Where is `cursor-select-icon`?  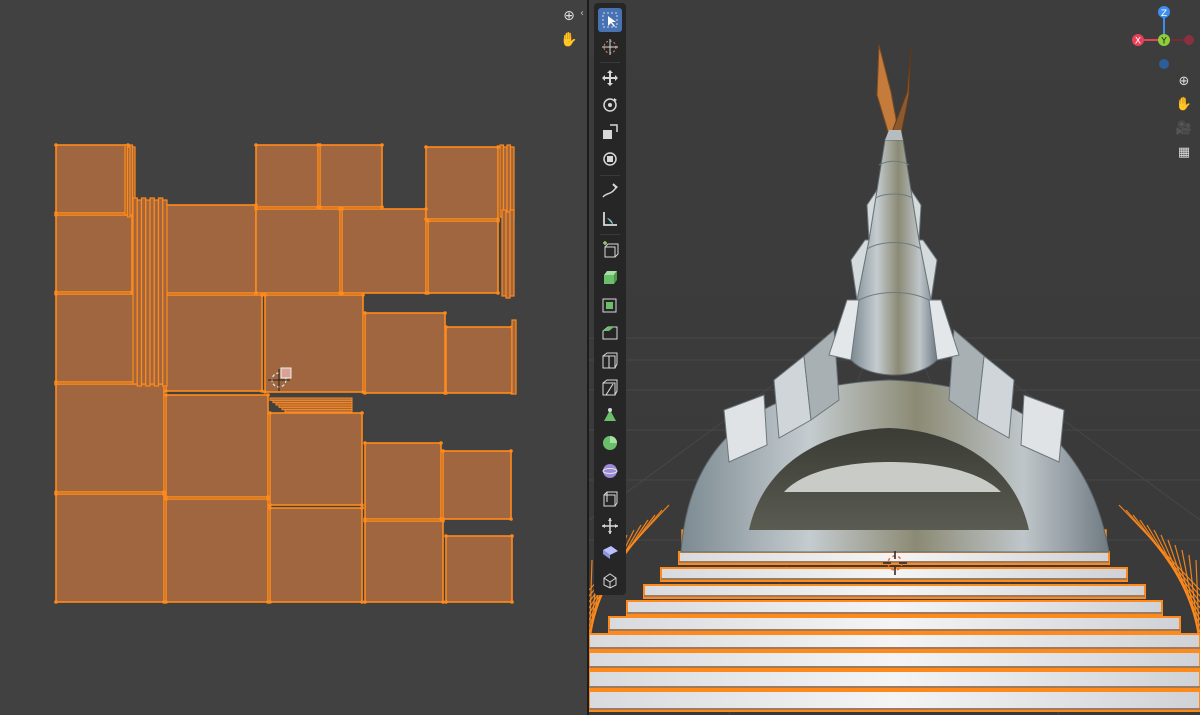
cursor-select-icon is located at coordinates (610, 20).